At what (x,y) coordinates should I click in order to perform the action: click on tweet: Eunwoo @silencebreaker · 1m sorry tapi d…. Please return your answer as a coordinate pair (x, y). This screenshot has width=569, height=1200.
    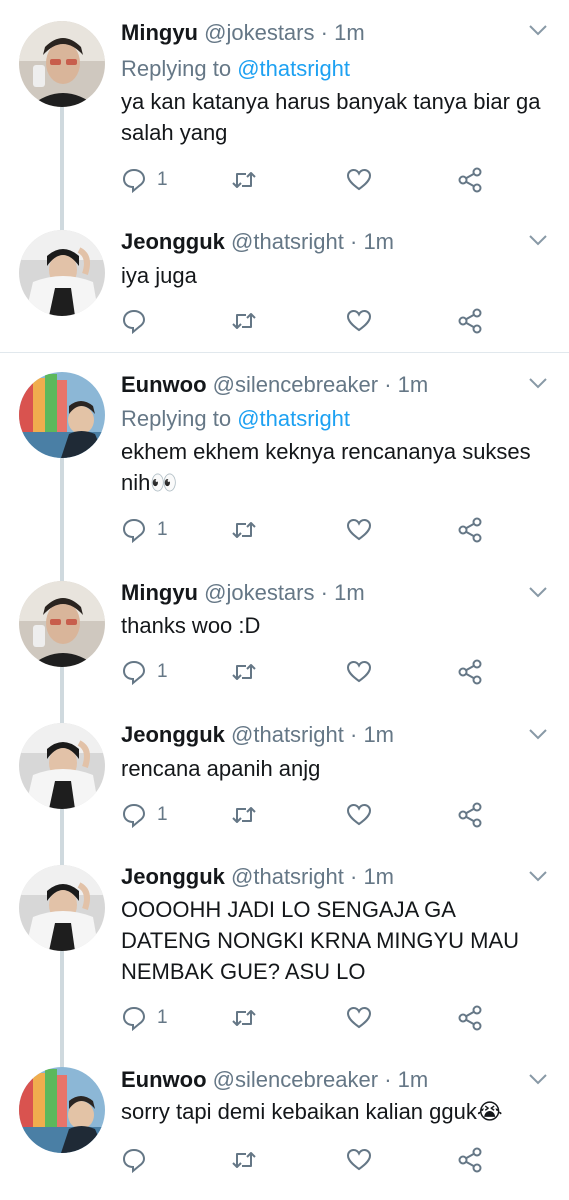
    Looking at the image, I should click on (284, 1126).